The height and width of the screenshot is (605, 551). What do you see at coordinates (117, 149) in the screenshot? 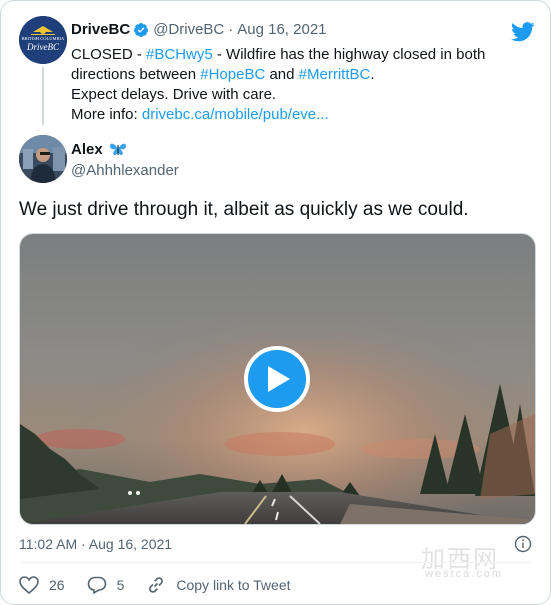
I see `butterfly-emoji-icon` at bounding box center [117, 149].